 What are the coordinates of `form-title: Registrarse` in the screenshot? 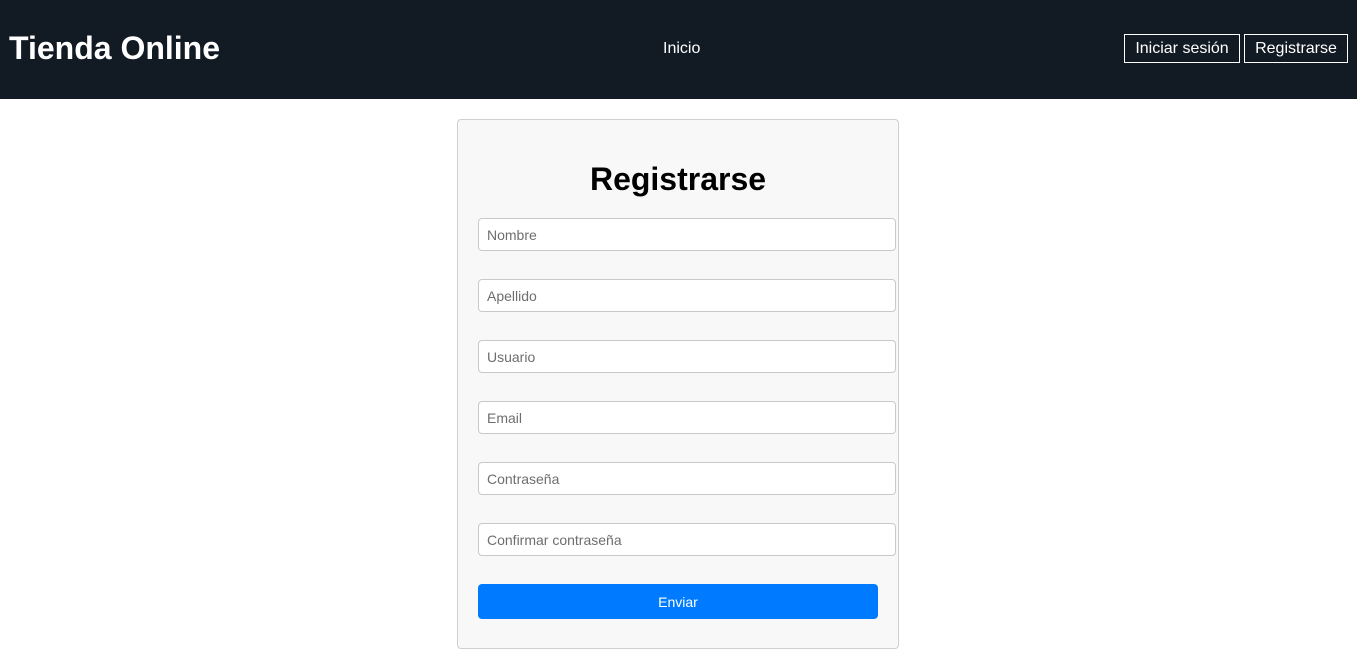 It's located at (678, 179).